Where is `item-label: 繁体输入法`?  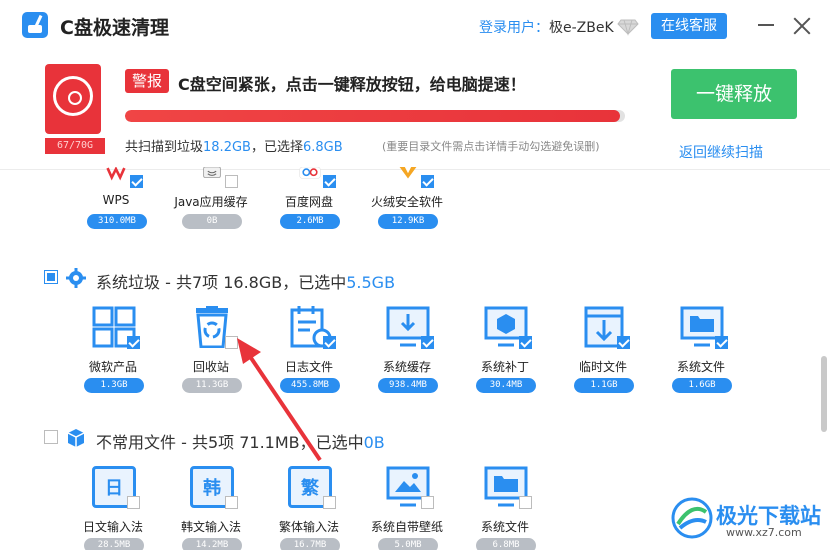
item-label: 繁体输入法 is located at coordinates (308, 527).